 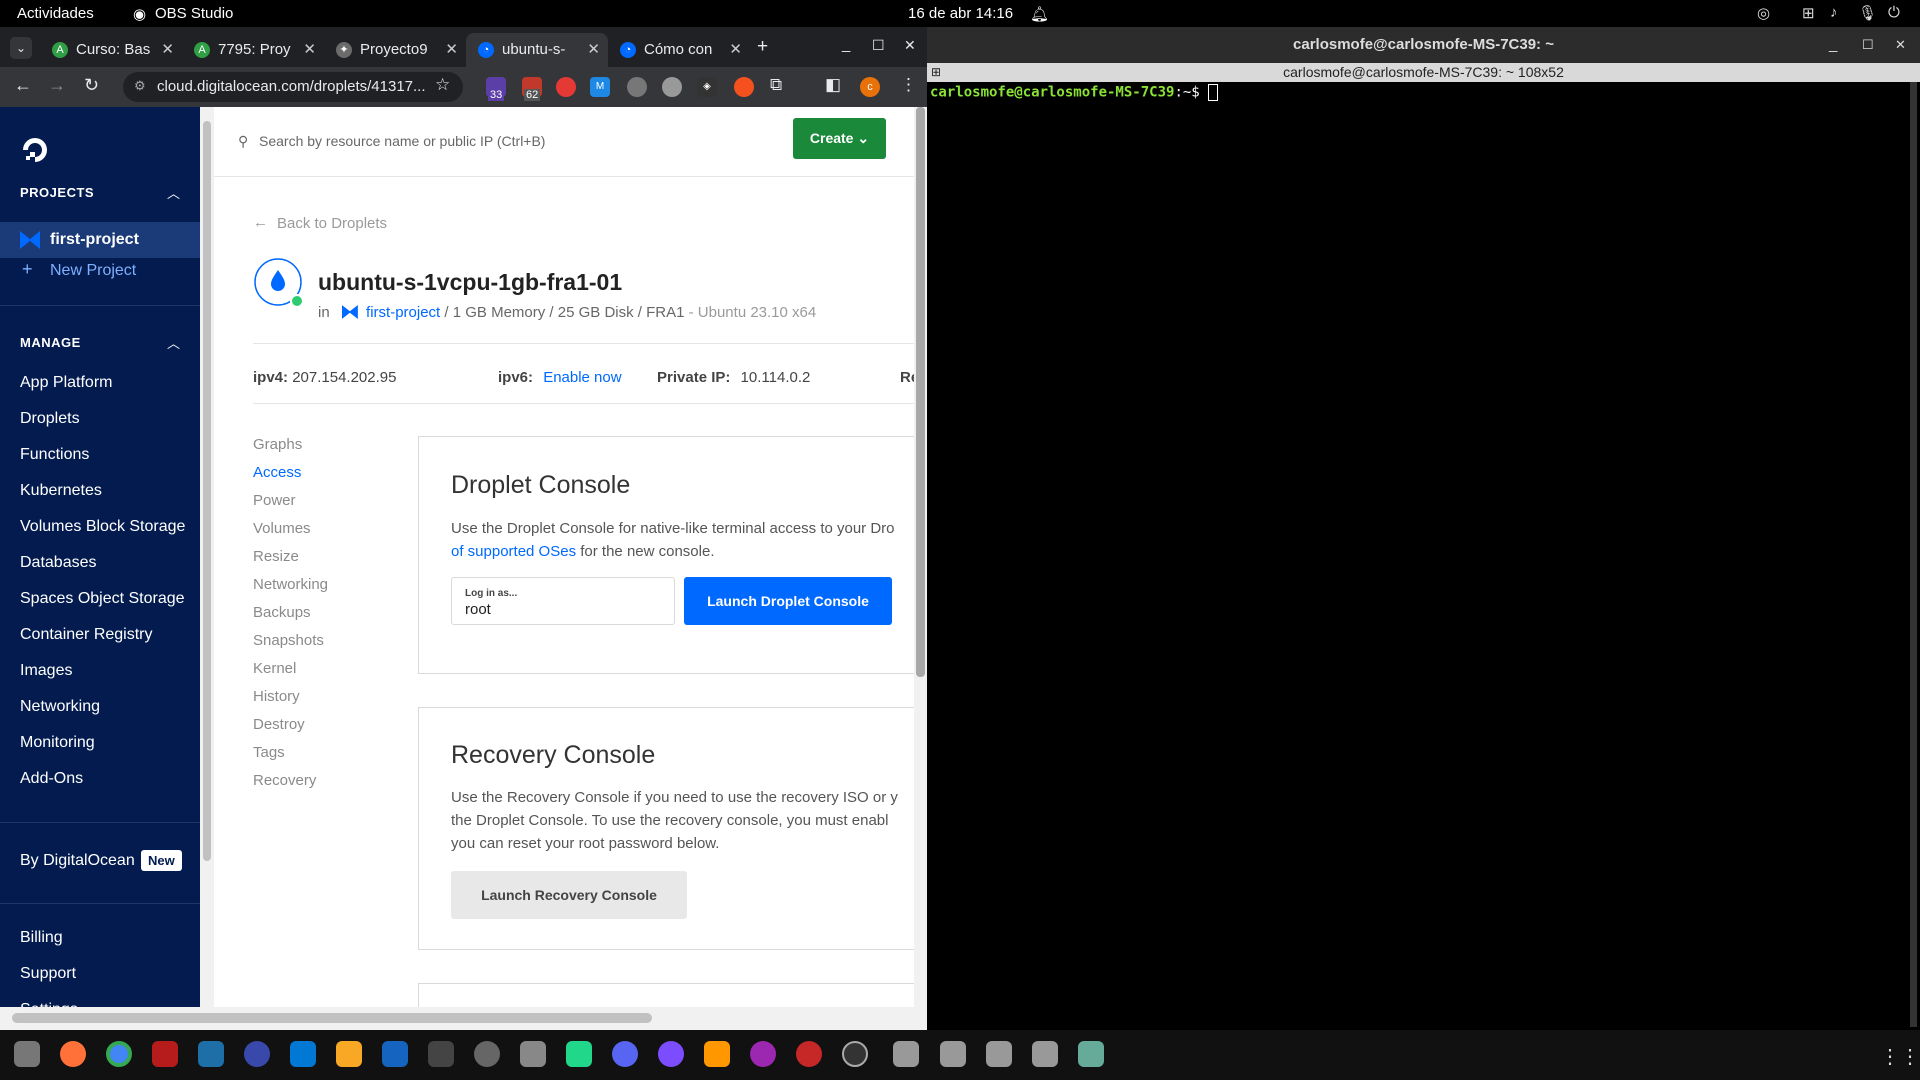 What do you see at coordinates (48, 974) in the screenshot?
I see `sidebar-item-support: Support` at bounding box center [48, 974].